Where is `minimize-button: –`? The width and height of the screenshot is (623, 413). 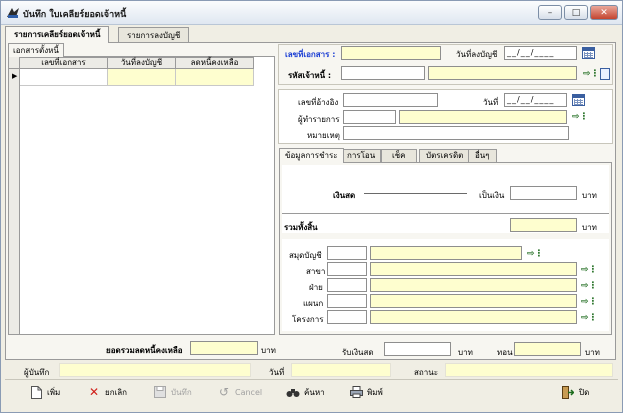 minimize-button: – is located at coordinates (550, 12).